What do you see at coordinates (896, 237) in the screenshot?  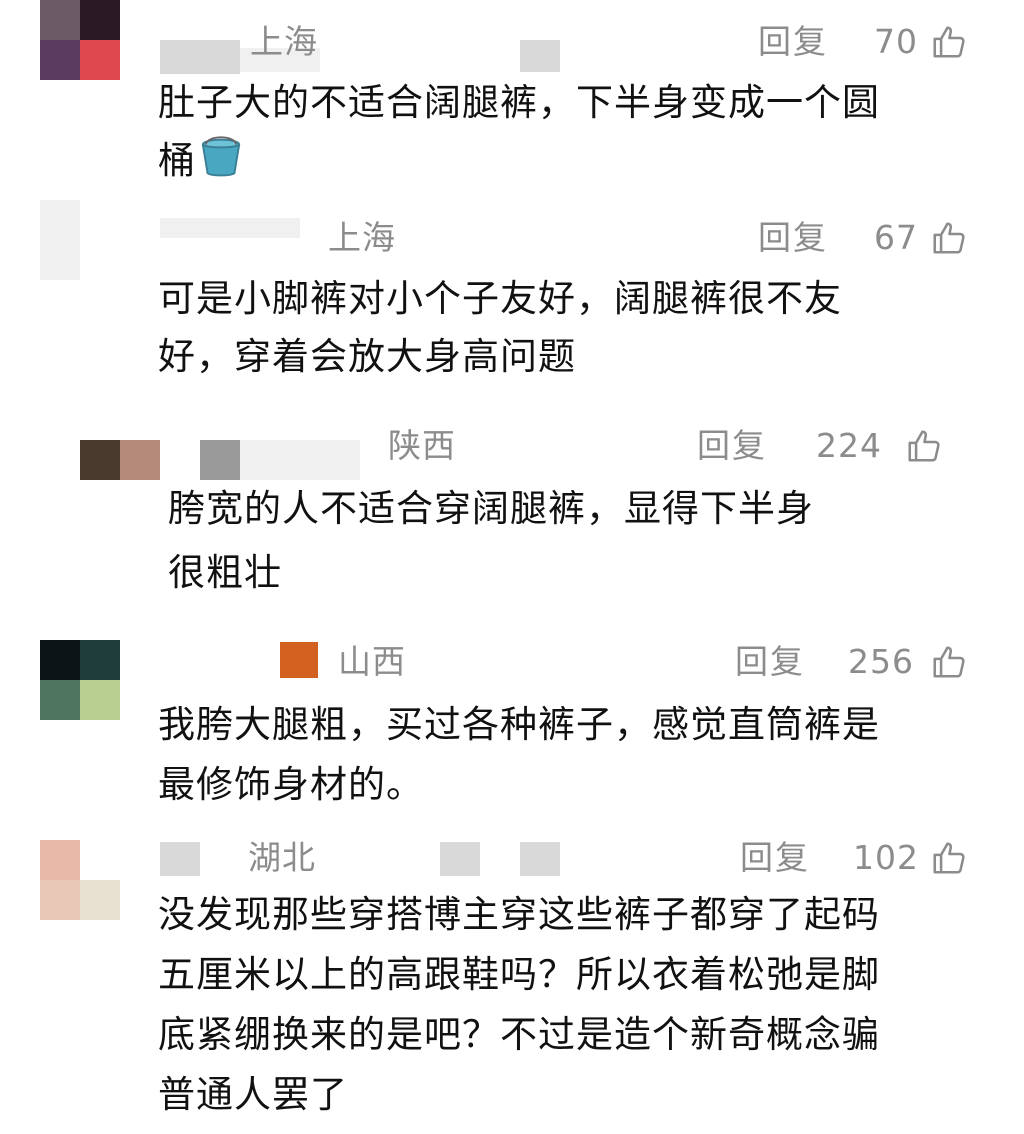 I see `like-count: 67` at bounding box center [896, 237].